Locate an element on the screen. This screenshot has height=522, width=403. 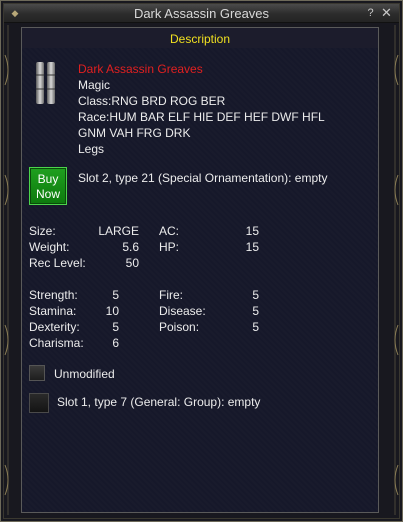
buy-now-label-line2: Now is located at coordinates (47, 194).